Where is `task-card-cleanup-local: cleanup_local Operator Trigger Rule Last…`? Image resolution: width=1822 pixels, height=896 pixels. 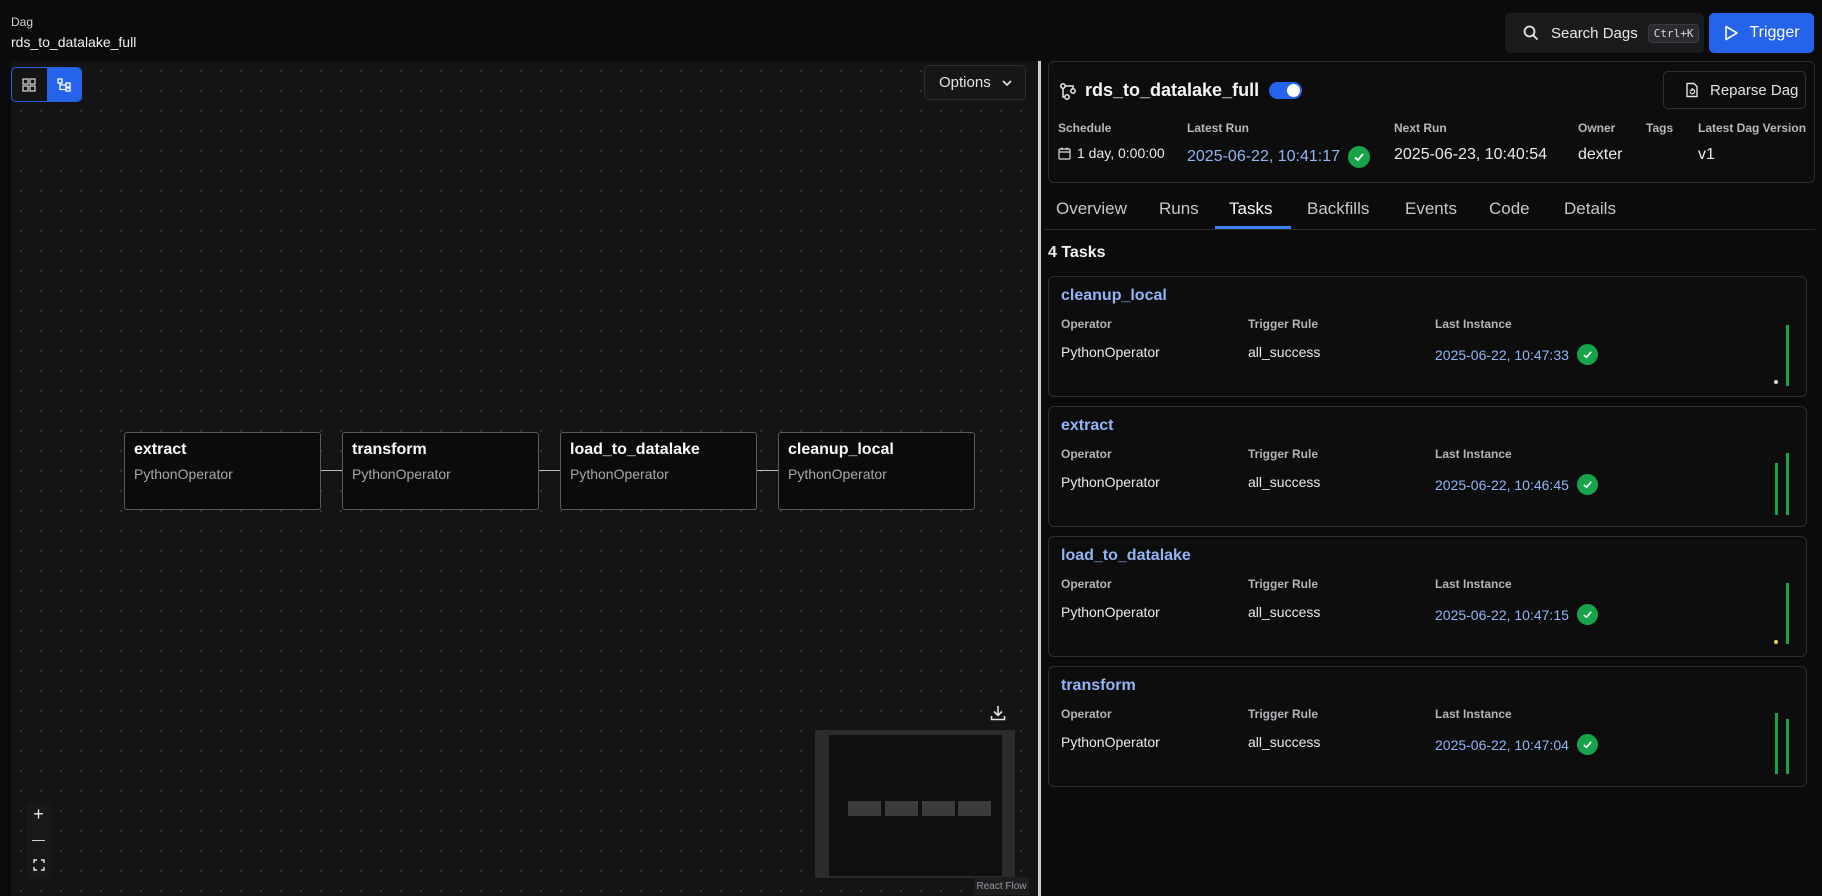 task-card-cleanup-local: cleanup_local Operator Trigger Rule Last… is located at coordinates (1427, 336).